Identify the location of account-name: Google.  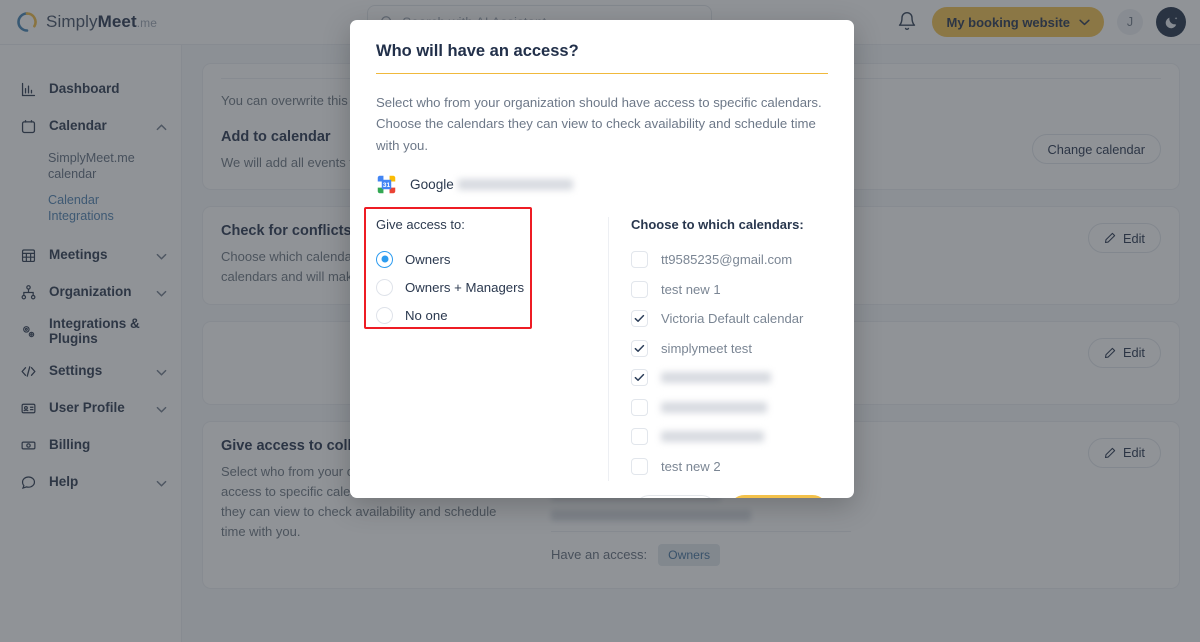
(491, 184).